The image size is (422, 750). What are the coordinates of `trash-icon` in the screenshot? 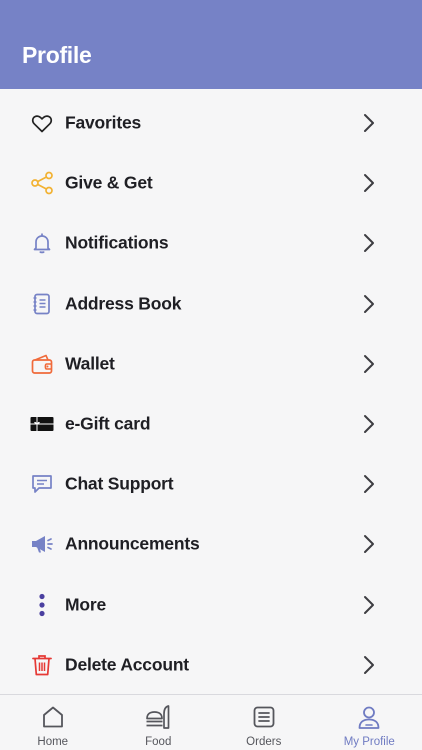 It's located at (42, 665).